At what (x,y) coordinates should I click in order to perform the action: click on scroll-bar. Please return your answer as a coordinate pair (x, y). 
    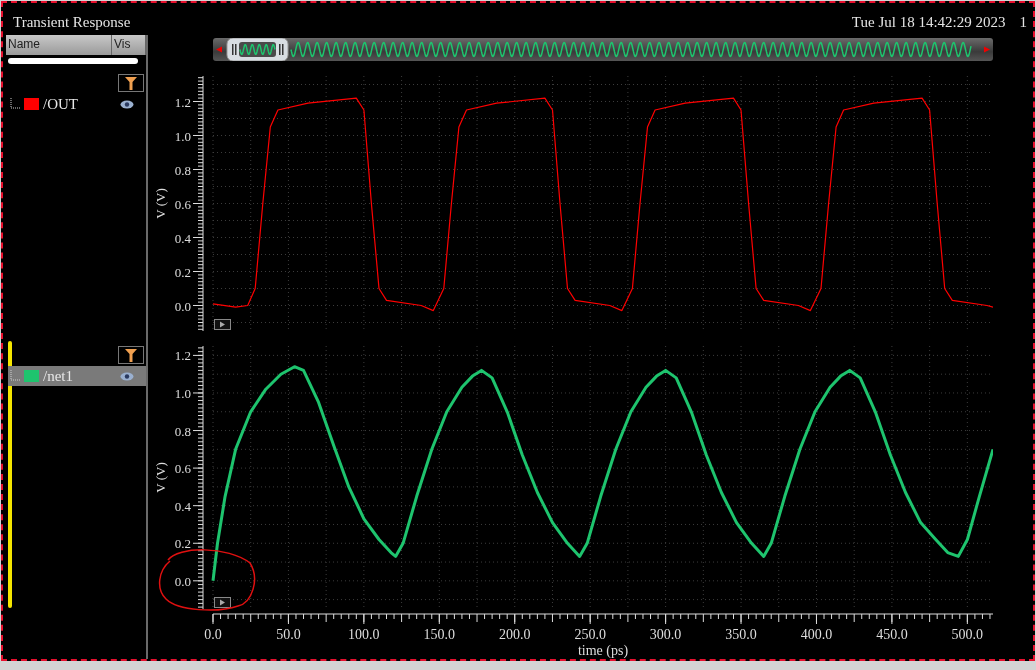
    Looking at the image, I should click on (73, 61).